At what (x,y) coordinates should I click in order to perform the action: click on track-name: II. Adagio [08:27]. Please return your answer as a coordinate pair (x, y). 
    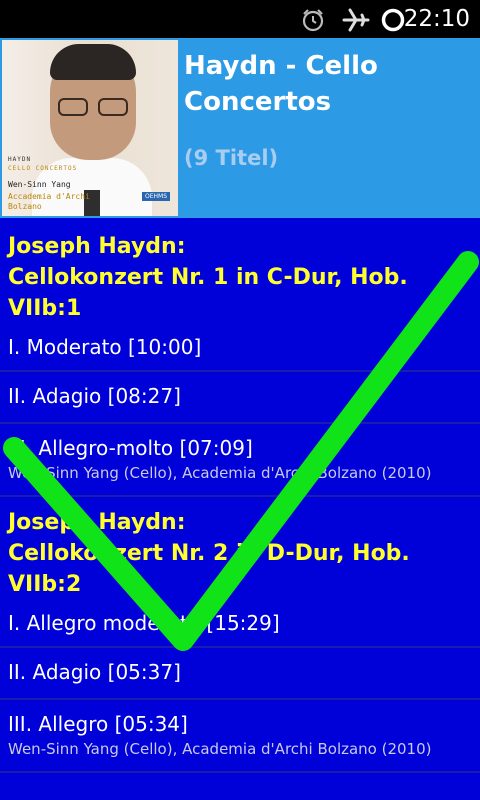
    Looking at the image, I should click on (94, 396).